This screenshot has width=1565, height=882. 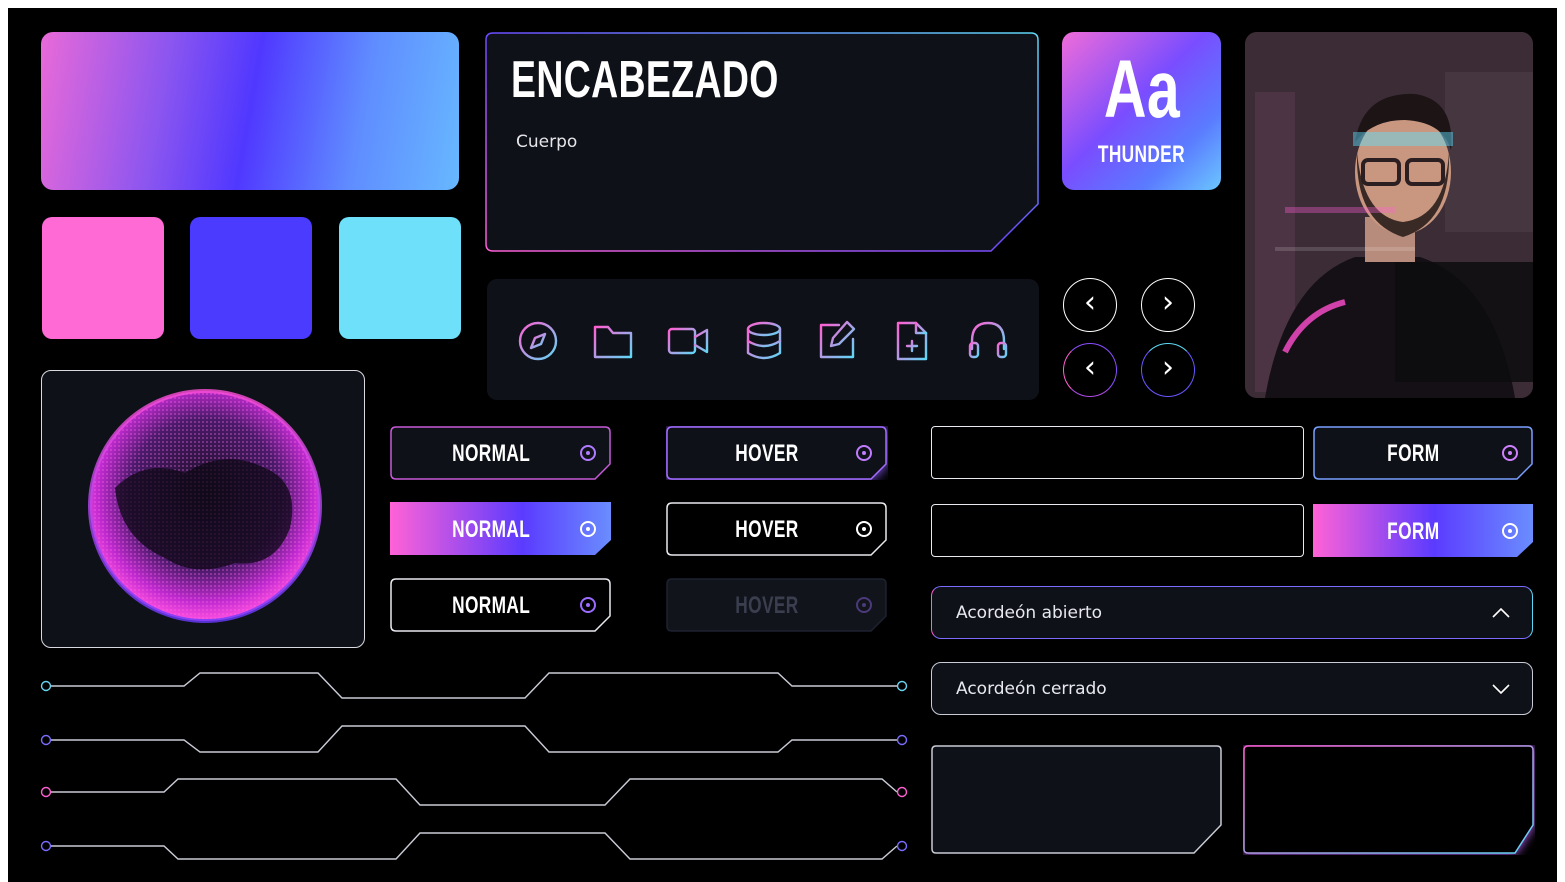 I want to click on hover-button-disabled: HOVER, so click(x=777, y=605).